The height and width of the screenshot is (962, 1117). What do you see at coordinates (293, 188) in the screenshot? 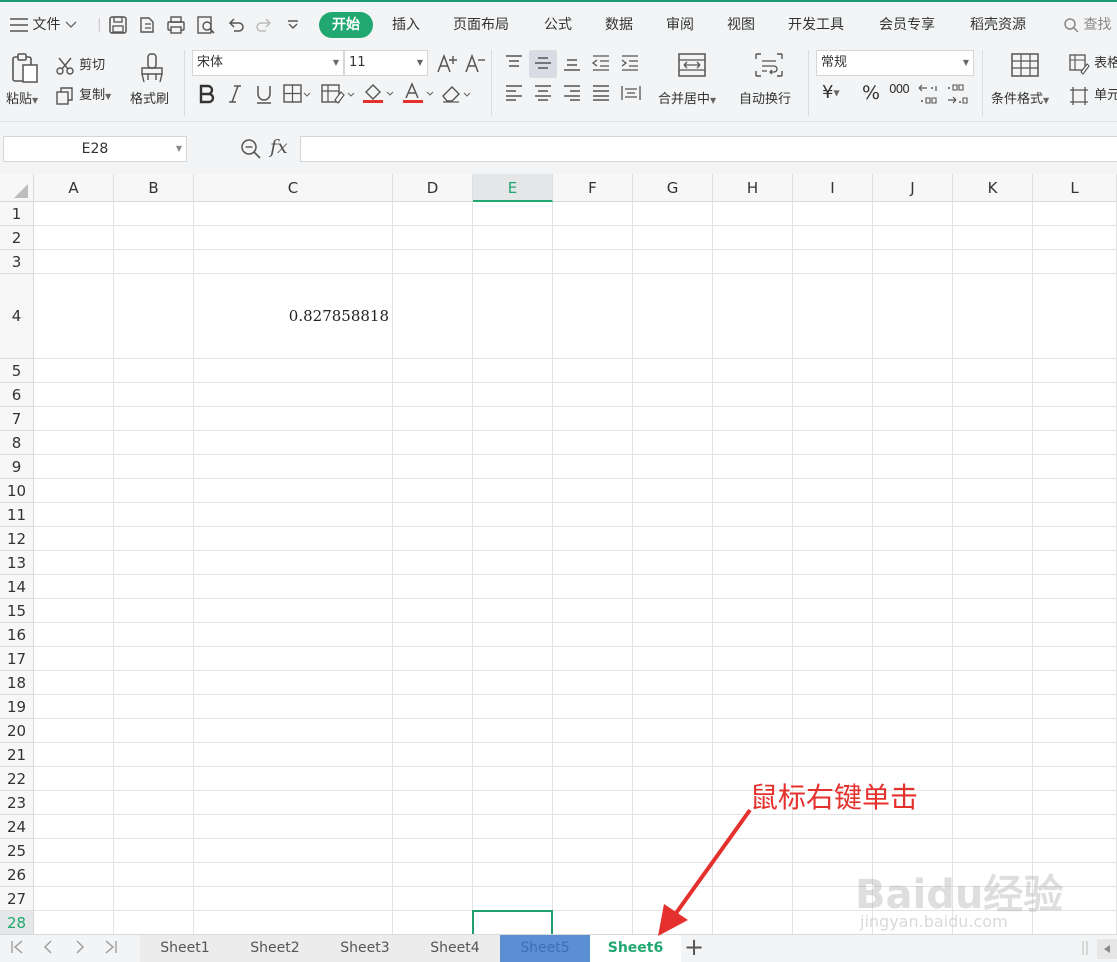
I see `column-header-c: C` at bounding box center [293, 188].